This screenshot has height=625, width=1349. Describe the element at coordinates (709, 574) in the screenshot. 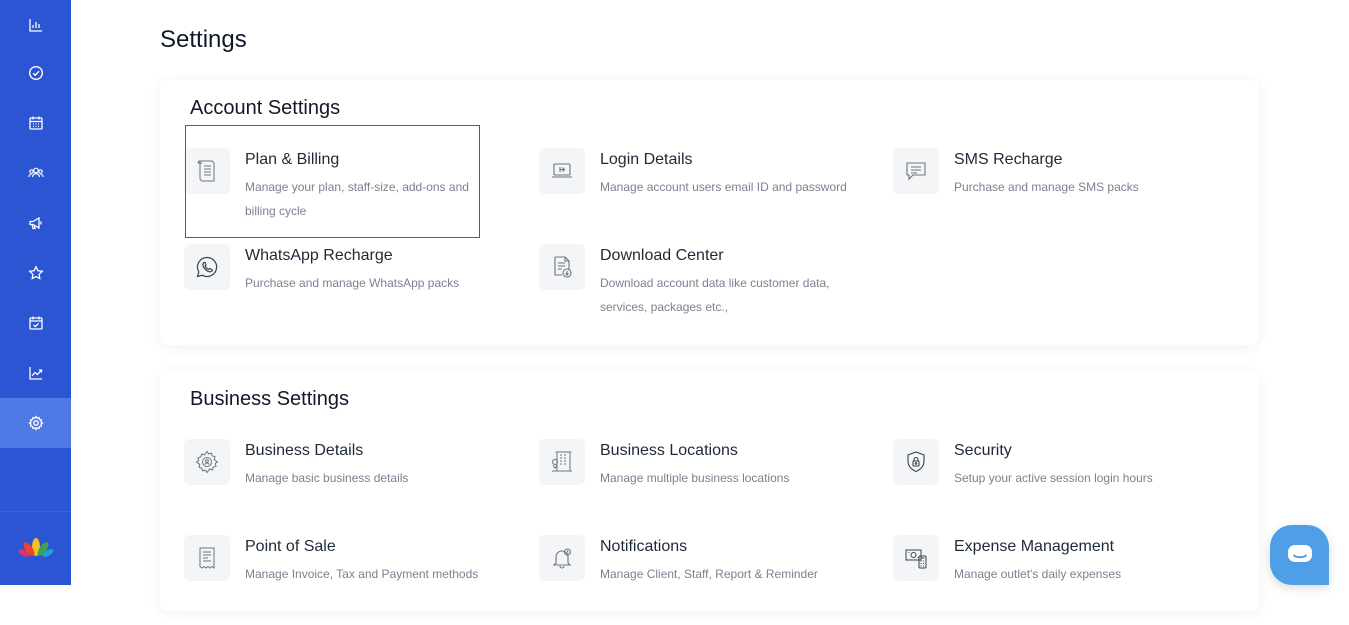

I see `notifications-desc: Manage Client, Staff, Report & Reminder` at that location.